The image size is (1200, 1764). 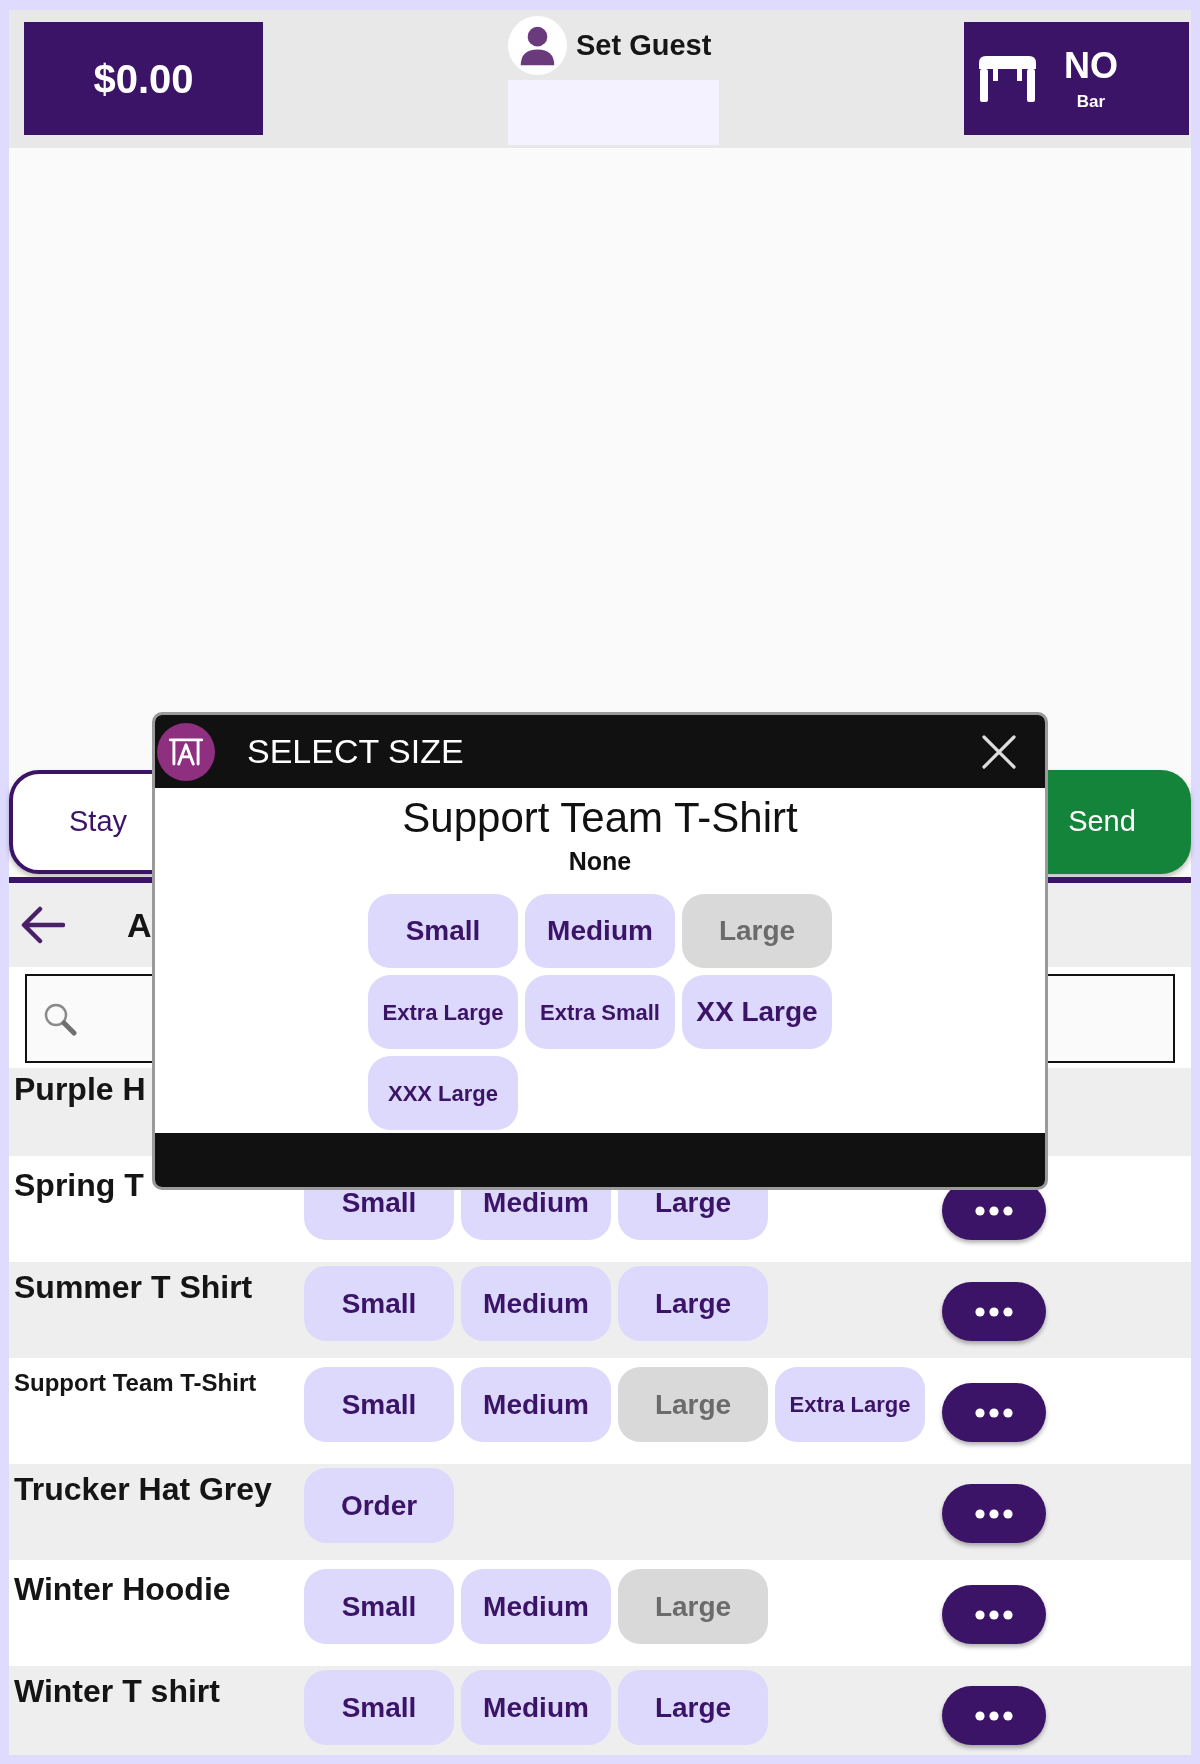 What do you see at coordinates (600, 861) in the screenshot?
I see `selection-text: None` at bounding box center [600, 861].